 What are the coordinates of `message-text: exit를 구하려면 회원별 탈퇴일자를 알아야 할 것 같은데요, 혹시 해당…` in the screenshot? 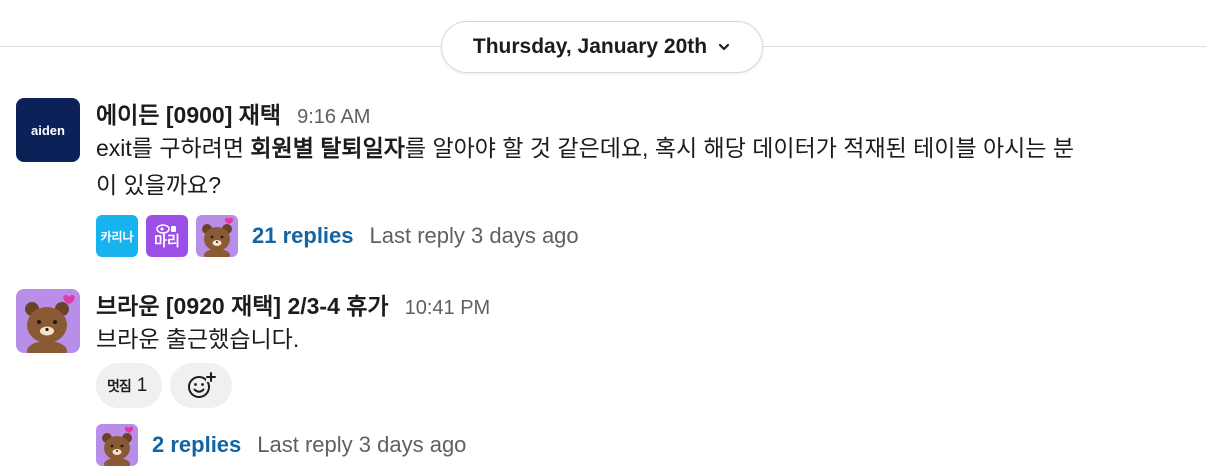 It's located at (643, 167).